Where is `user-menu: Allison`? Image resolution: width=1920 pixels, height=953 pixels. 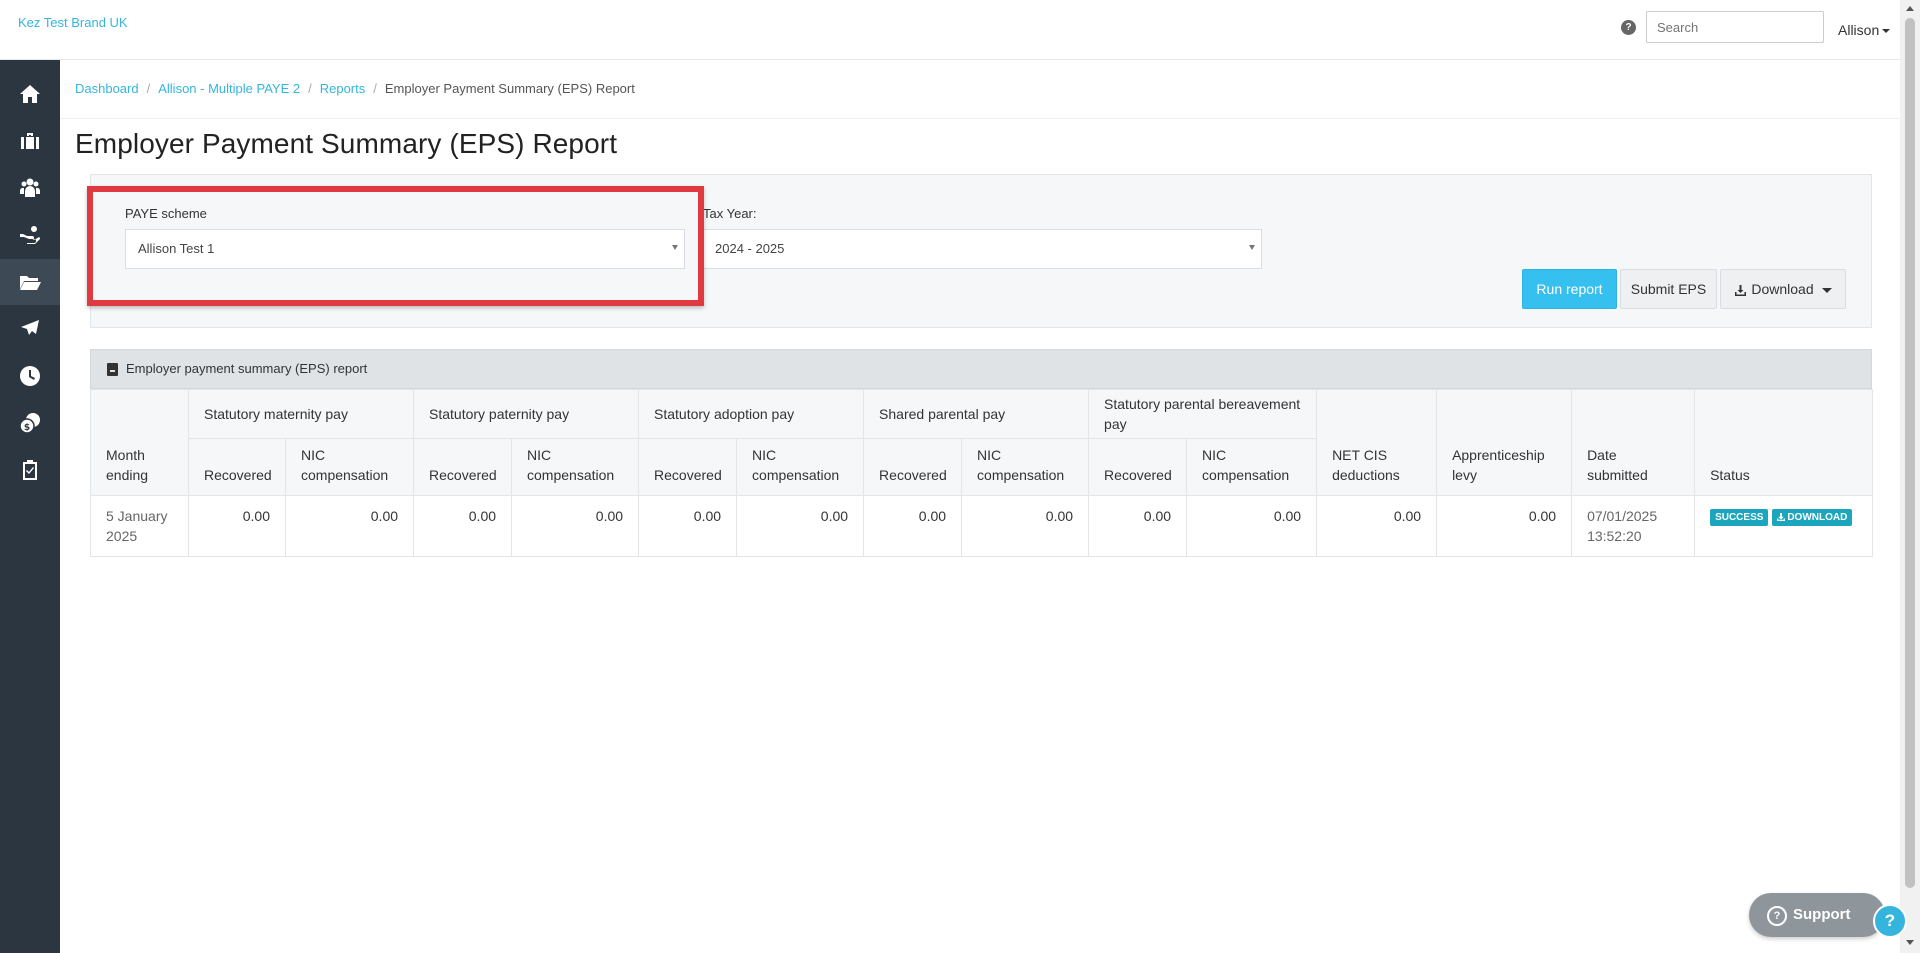 user-menu: Allison is located at coordinates (1864, 30).